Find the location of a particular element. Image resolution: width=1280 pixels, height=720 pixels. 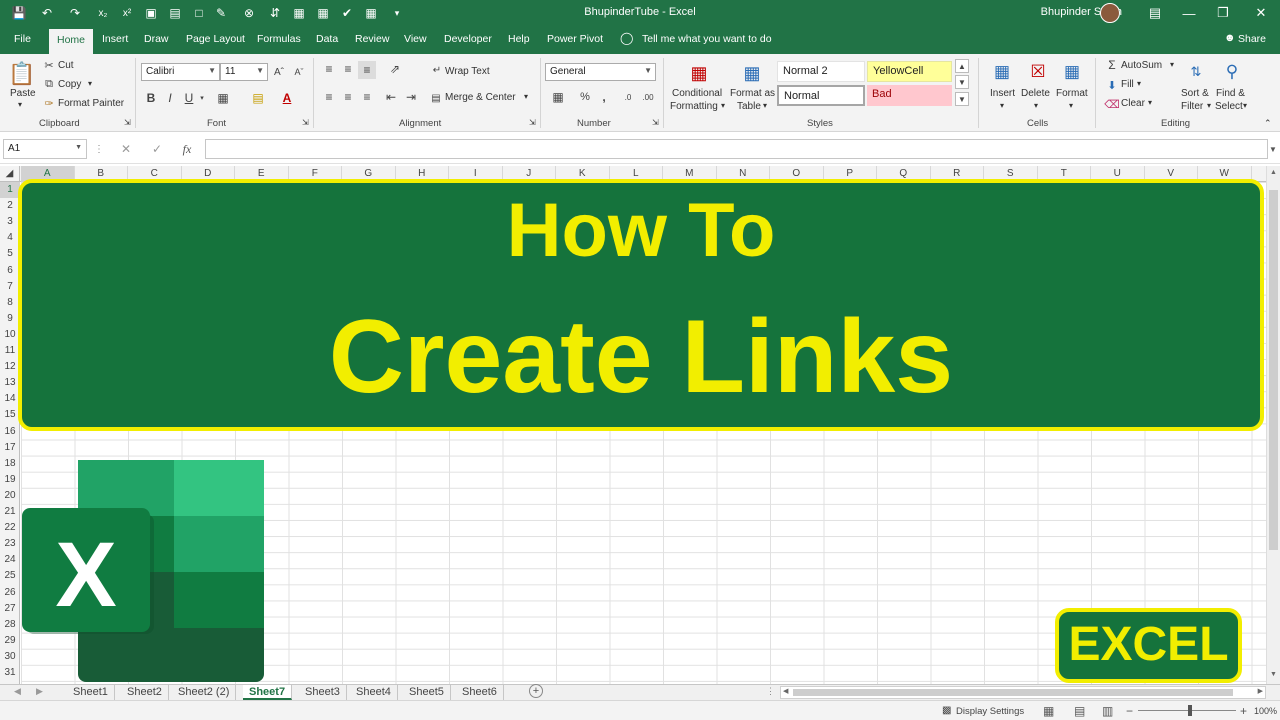

row-header: 2 is located at coordinates (10, 206).